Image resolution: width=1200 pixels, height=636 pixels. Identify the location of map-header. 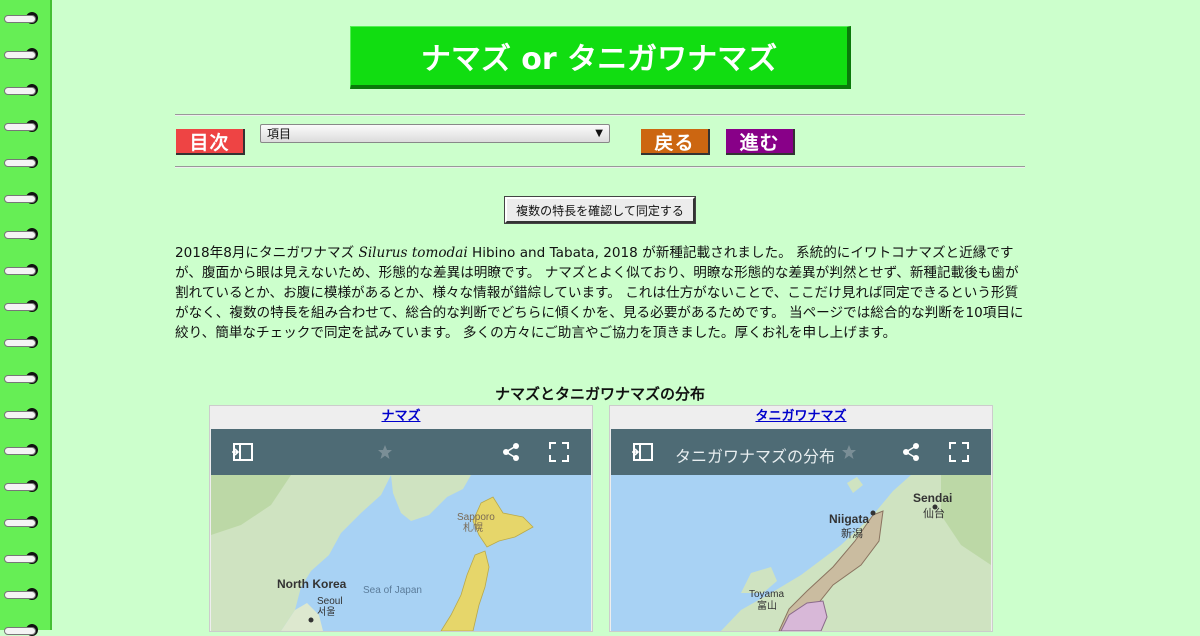
(401, 452).